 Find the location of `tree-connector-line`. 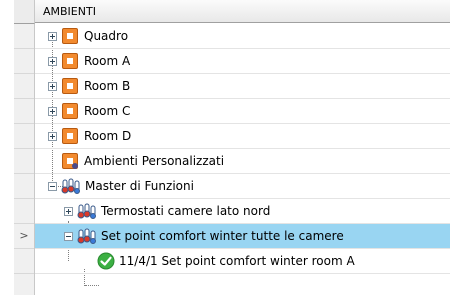

tree-connector-line is located at coordinates (92, 285).